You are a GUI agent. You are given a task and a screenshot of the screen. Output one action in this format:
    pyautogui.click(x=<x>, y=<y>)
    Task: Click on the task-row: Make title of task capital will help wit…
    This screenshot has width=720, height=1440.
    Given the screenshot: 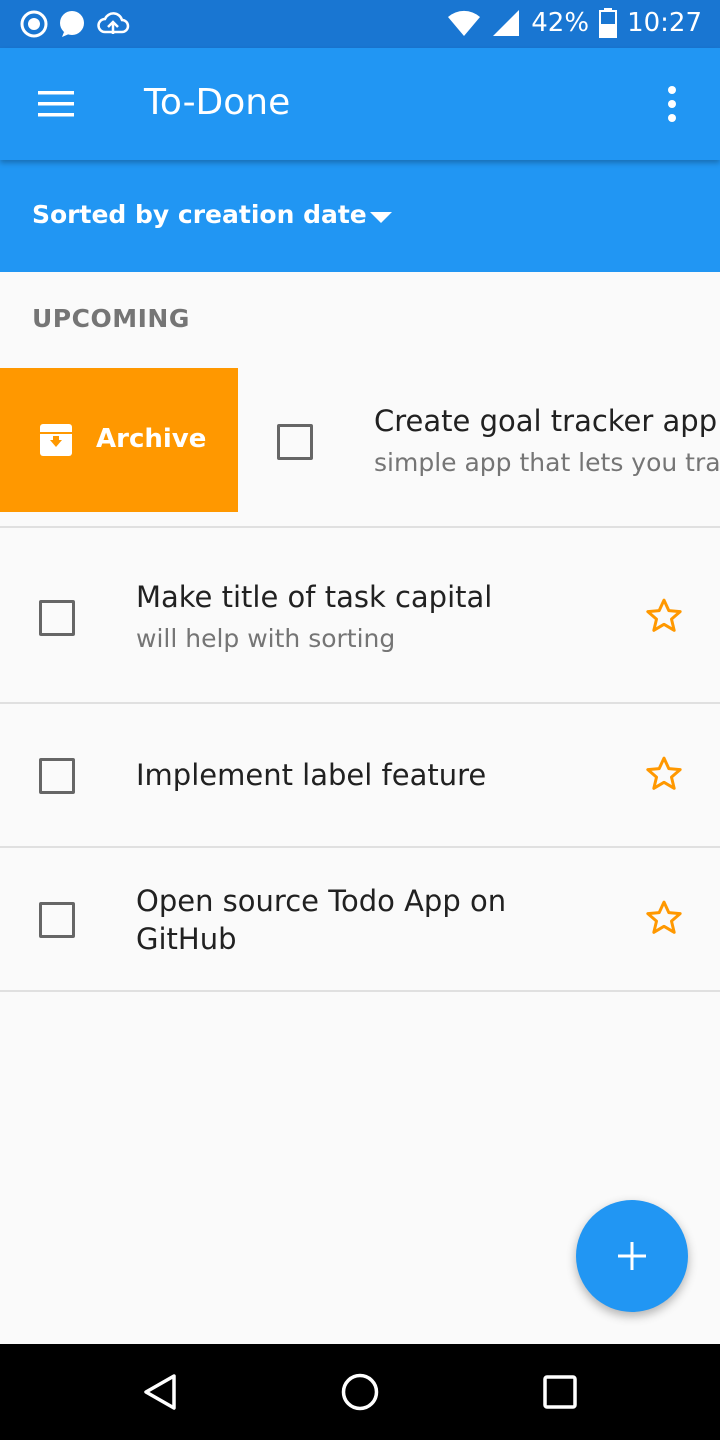 What is the action you would take?
    pyautogui.click(x=360, y=616)
    